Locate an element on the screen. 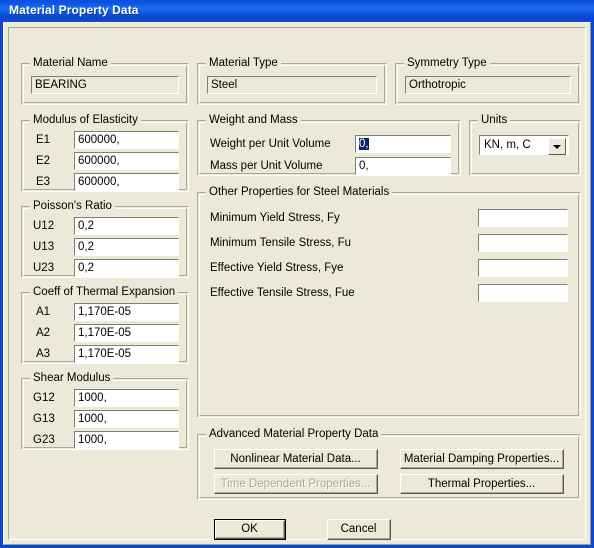  input-u23: 0,2 is located at coordinates (126, 268).